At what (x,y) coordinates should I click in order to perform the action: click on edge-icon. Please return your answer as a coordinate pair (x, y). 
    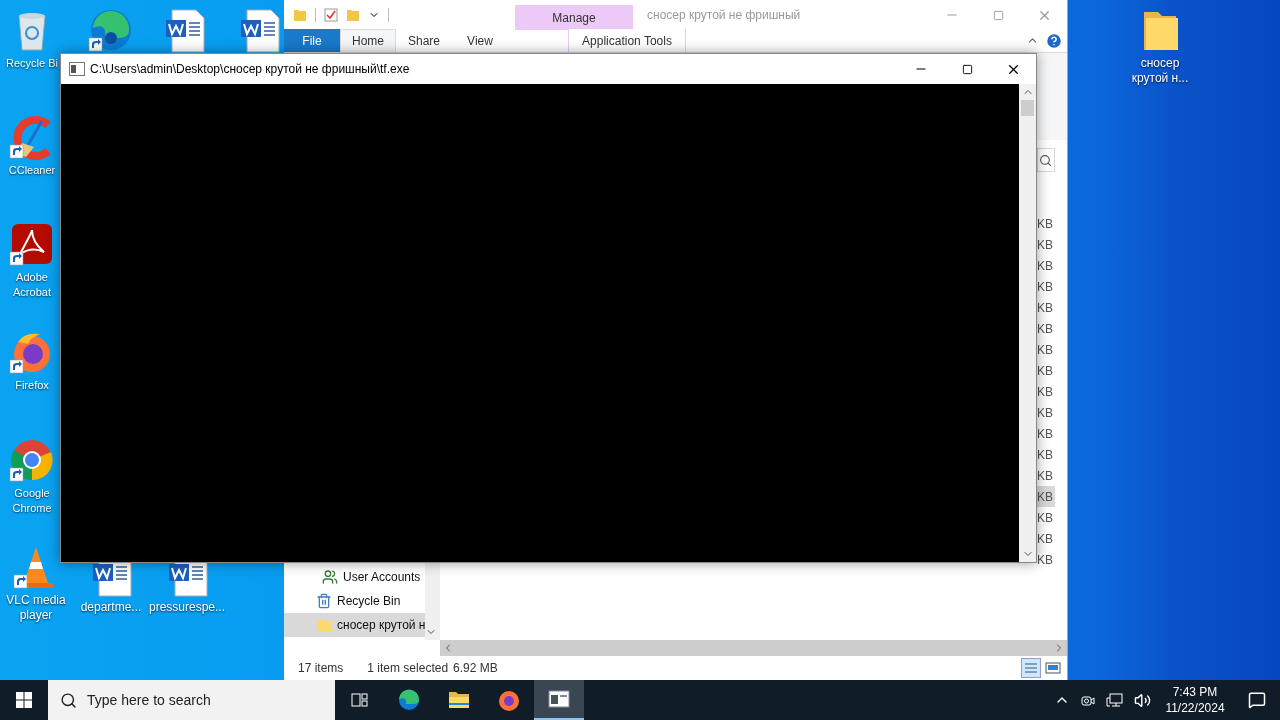
    Looking at the image, I should click on (409, 700).